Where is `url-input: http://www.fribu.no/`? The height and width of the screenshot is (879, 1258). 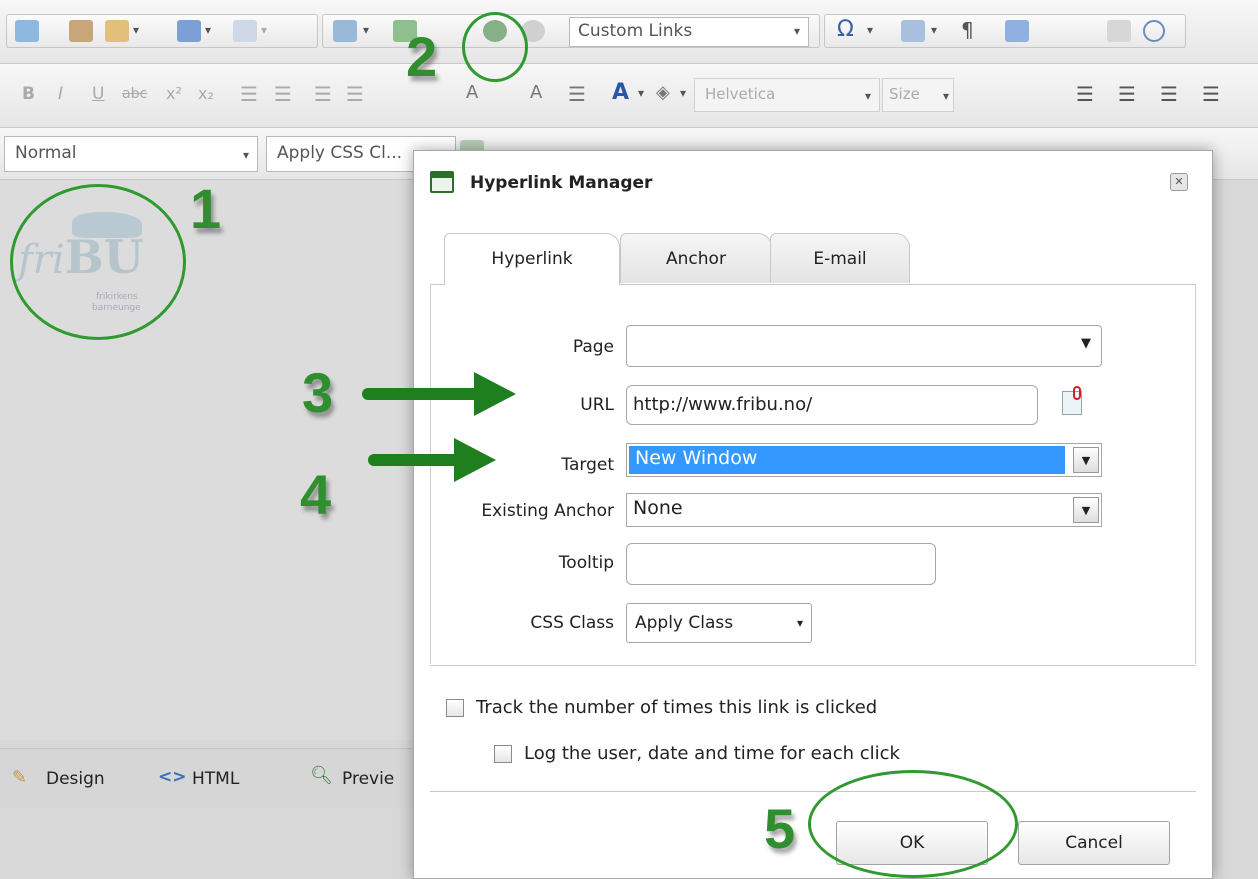
url-input: http://www.fribu.no/ is located at coordinates (832, 405).